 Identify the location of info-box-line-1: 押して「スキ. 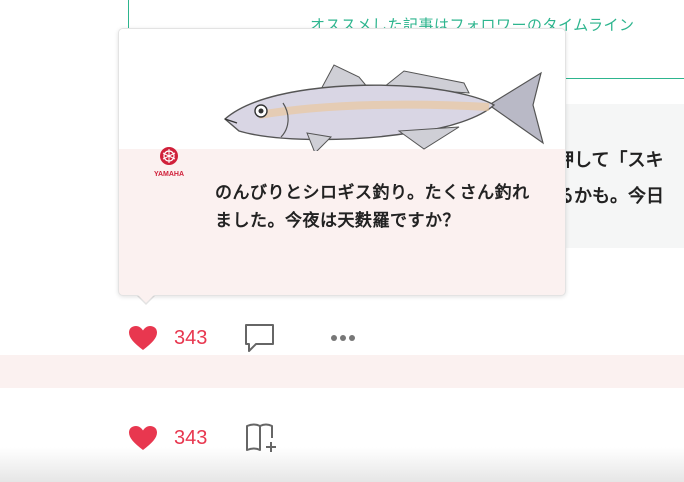
(610, 160).